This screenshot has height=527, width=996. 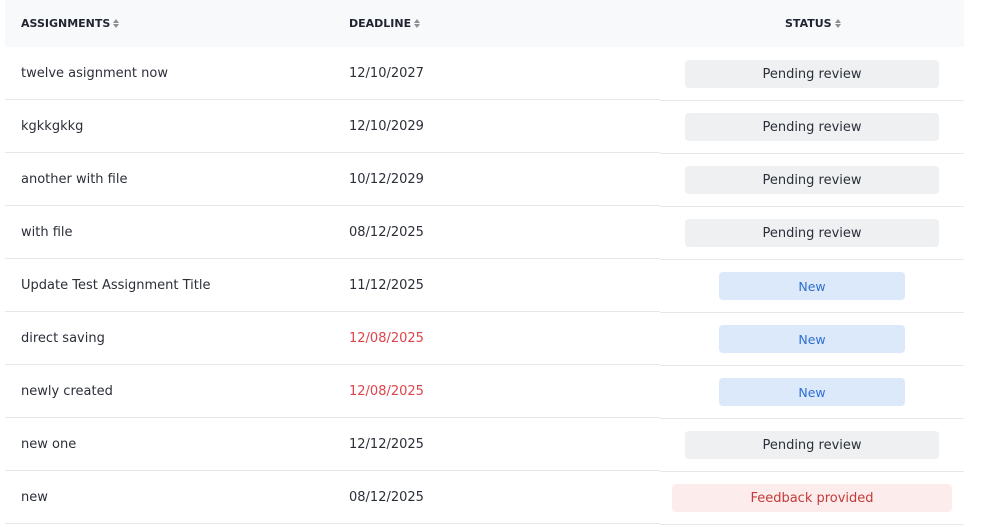 I want to click on deadline-date: 10/12/2029, so click(x=386, y=179).